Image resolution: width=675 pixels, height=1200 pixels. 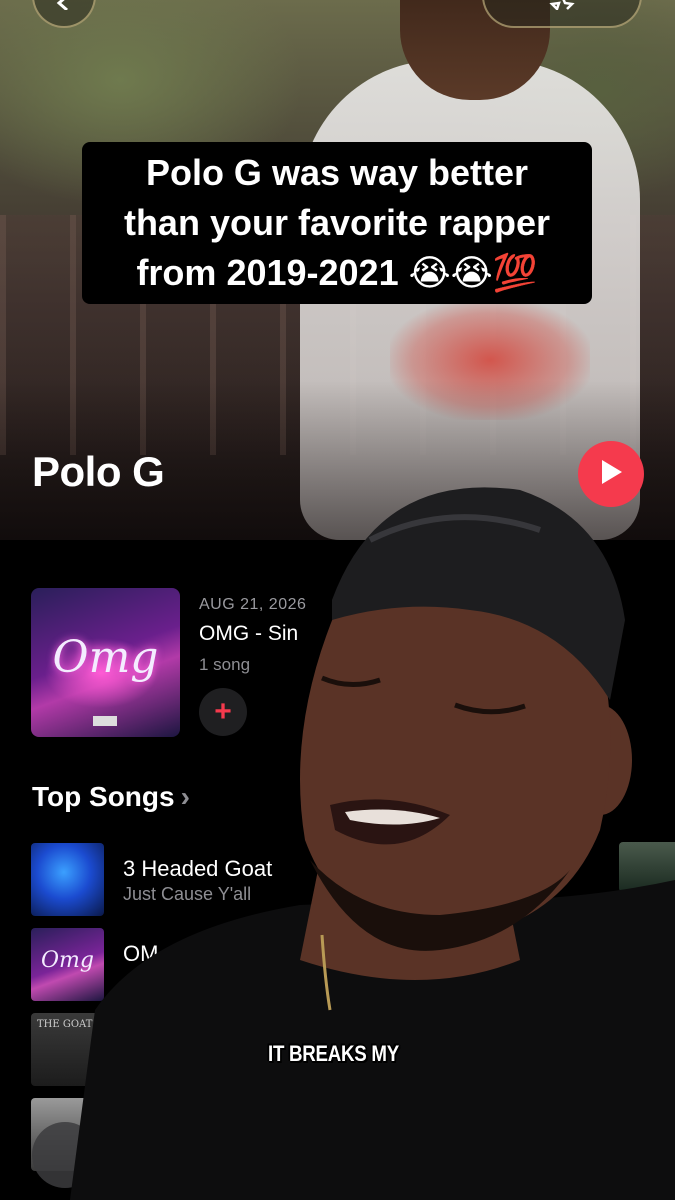 What do you see at coordinates (440, 905) in the screenshot?
I see `reaction-beard` at bounding box center [440, 905].